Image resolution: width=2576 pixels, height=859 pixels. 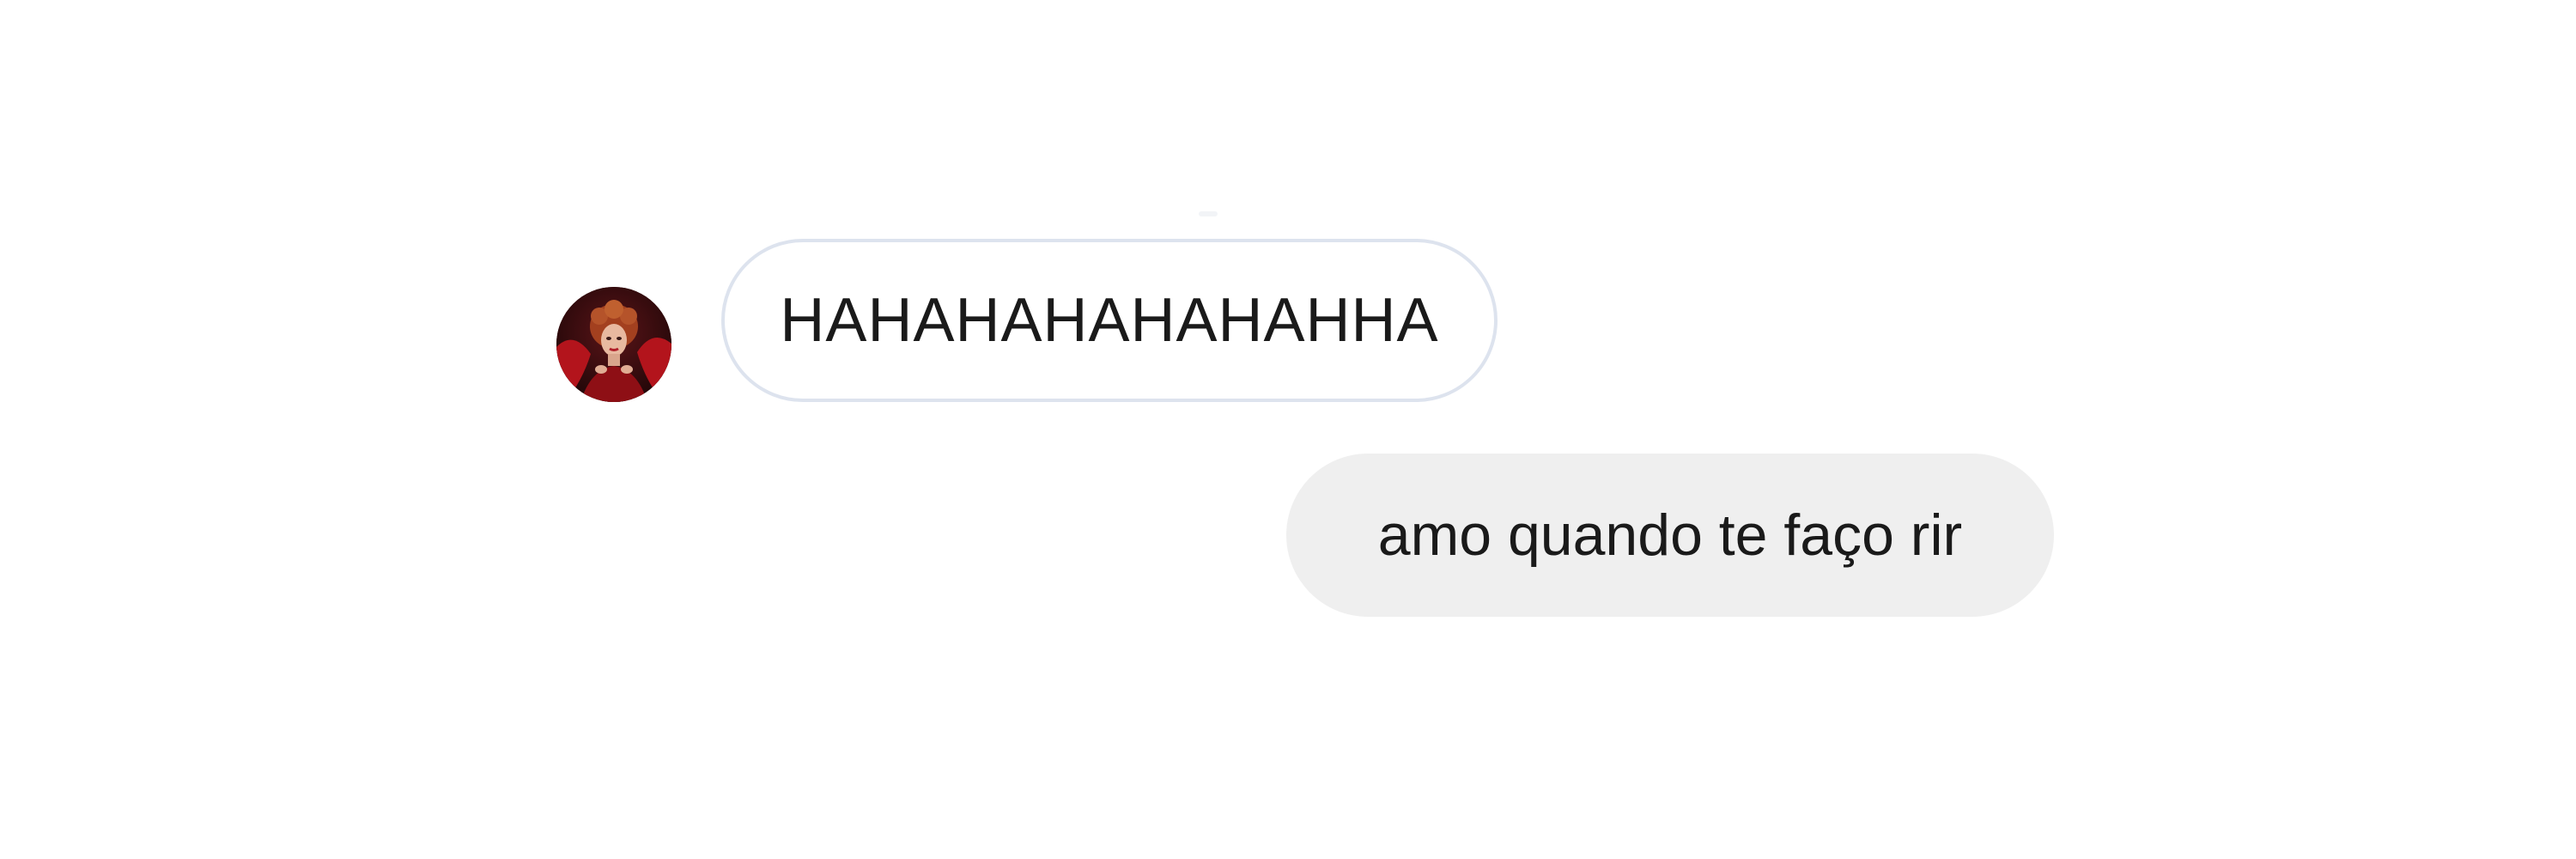 What do you see at coordinates (1208, 214) in the screenshot?
I see `divider-mark` at bounding box center [1208, 214].